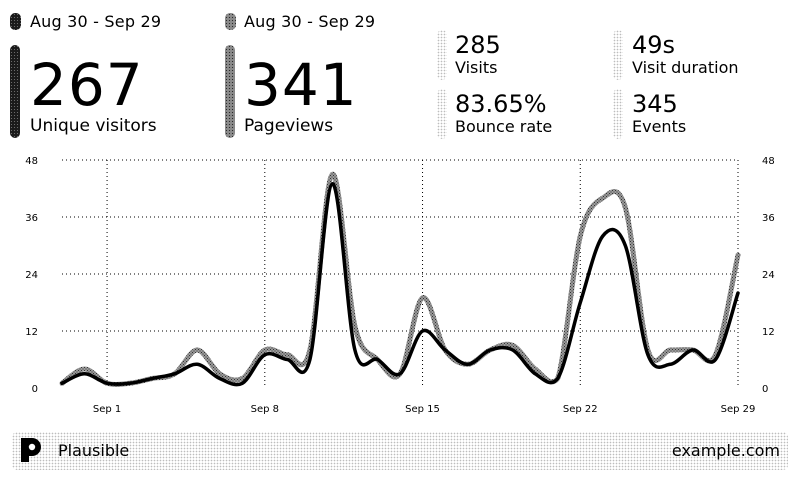 This screenshot has width=800, height=480. Describe the element at coordinates (768, 161) in the screenshot. I see `y-tick-label-right: 48` at that location.